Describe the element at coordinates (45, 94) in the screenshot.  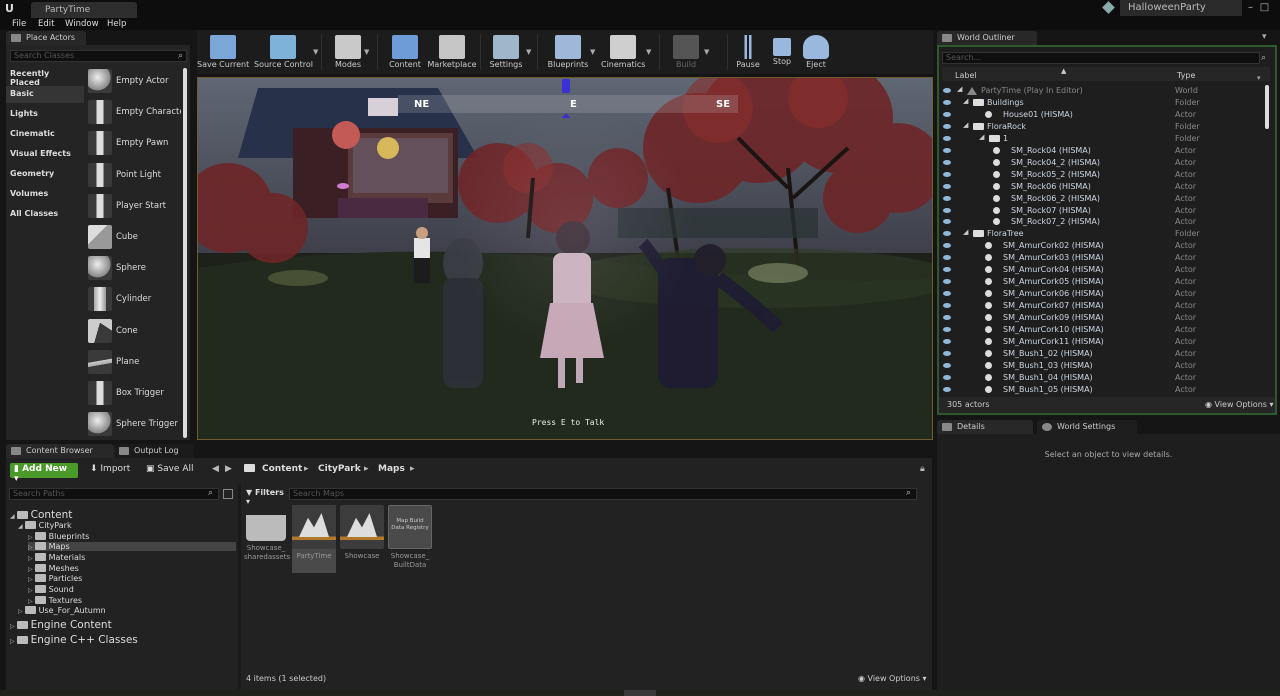
I see `category-basic: Basic` at that location.